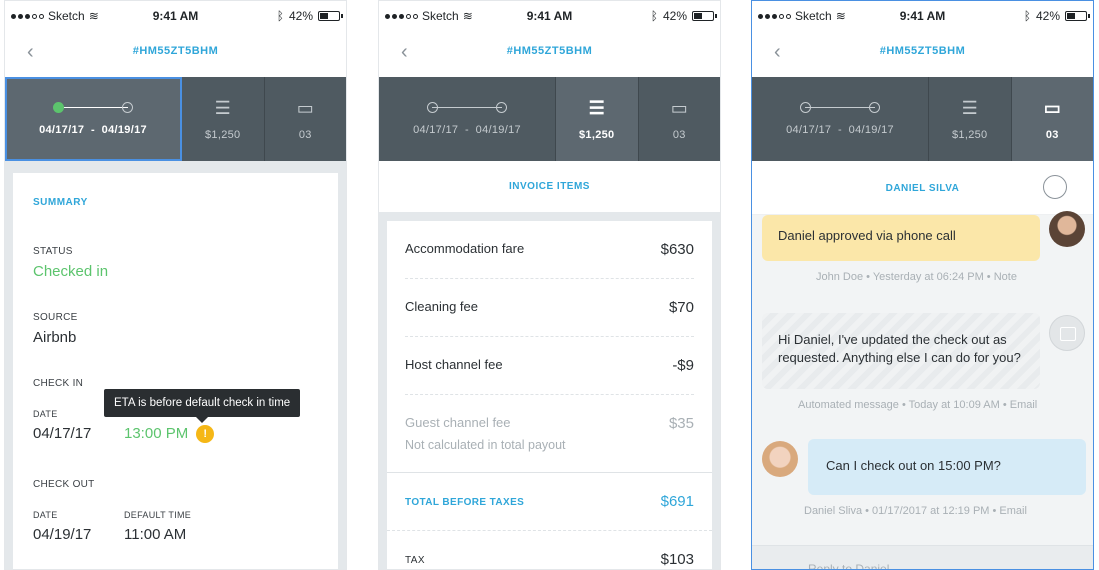 The image size is (1099, 570). I want to click on source-label: SOURCE, so click(55, 317).